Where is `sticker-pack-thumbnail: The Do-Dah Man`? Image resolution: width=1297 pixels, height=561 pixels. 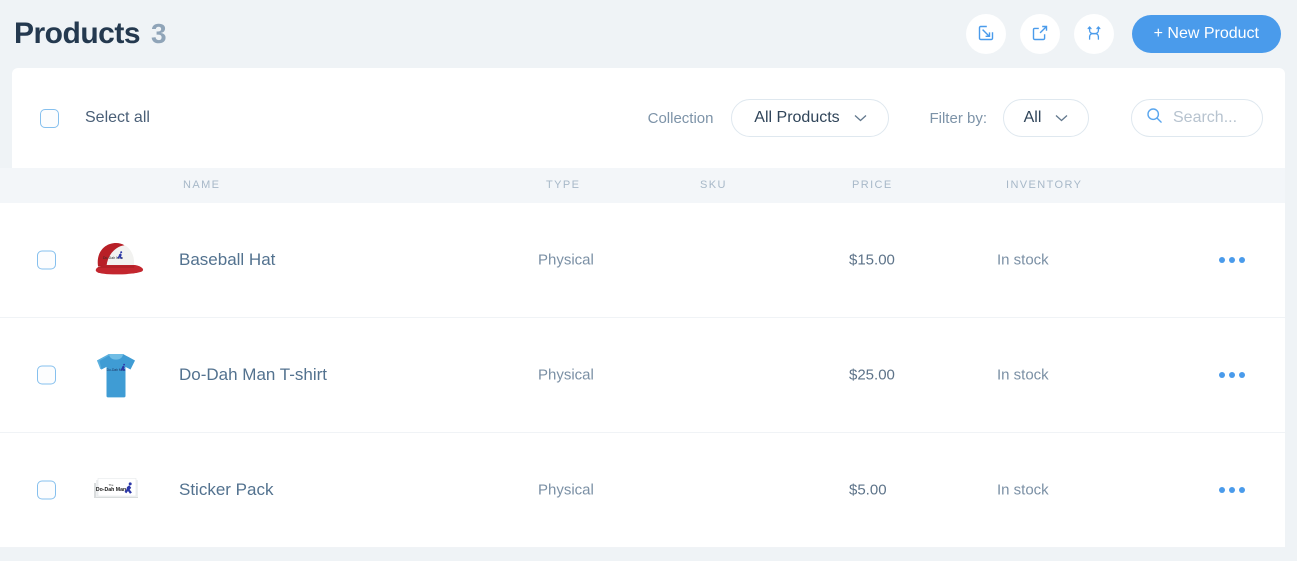 sticker-pack-thumbnail: The Do-Dah Man is located at coordinates (116, 490).